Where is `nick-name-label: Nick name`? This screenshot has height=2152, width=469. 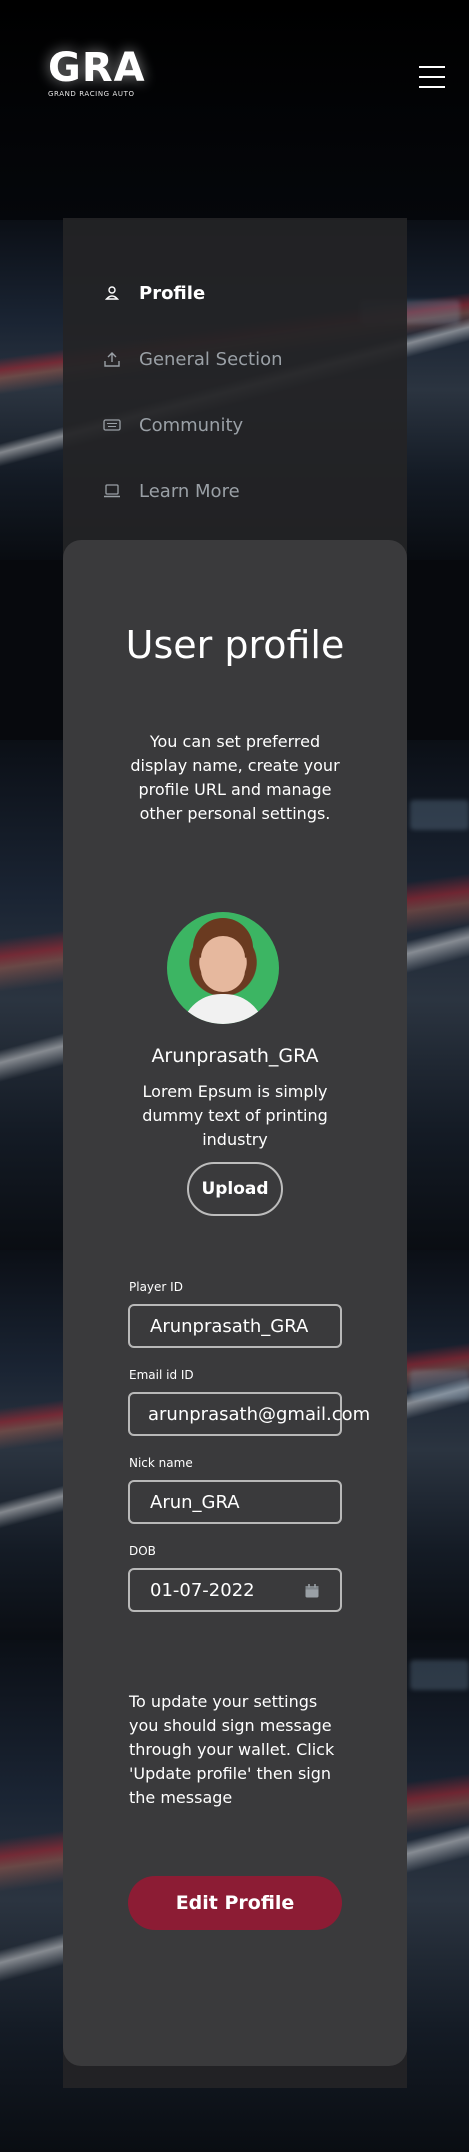
nick-name-label: Nick name is located at coordinates (161, 1463).